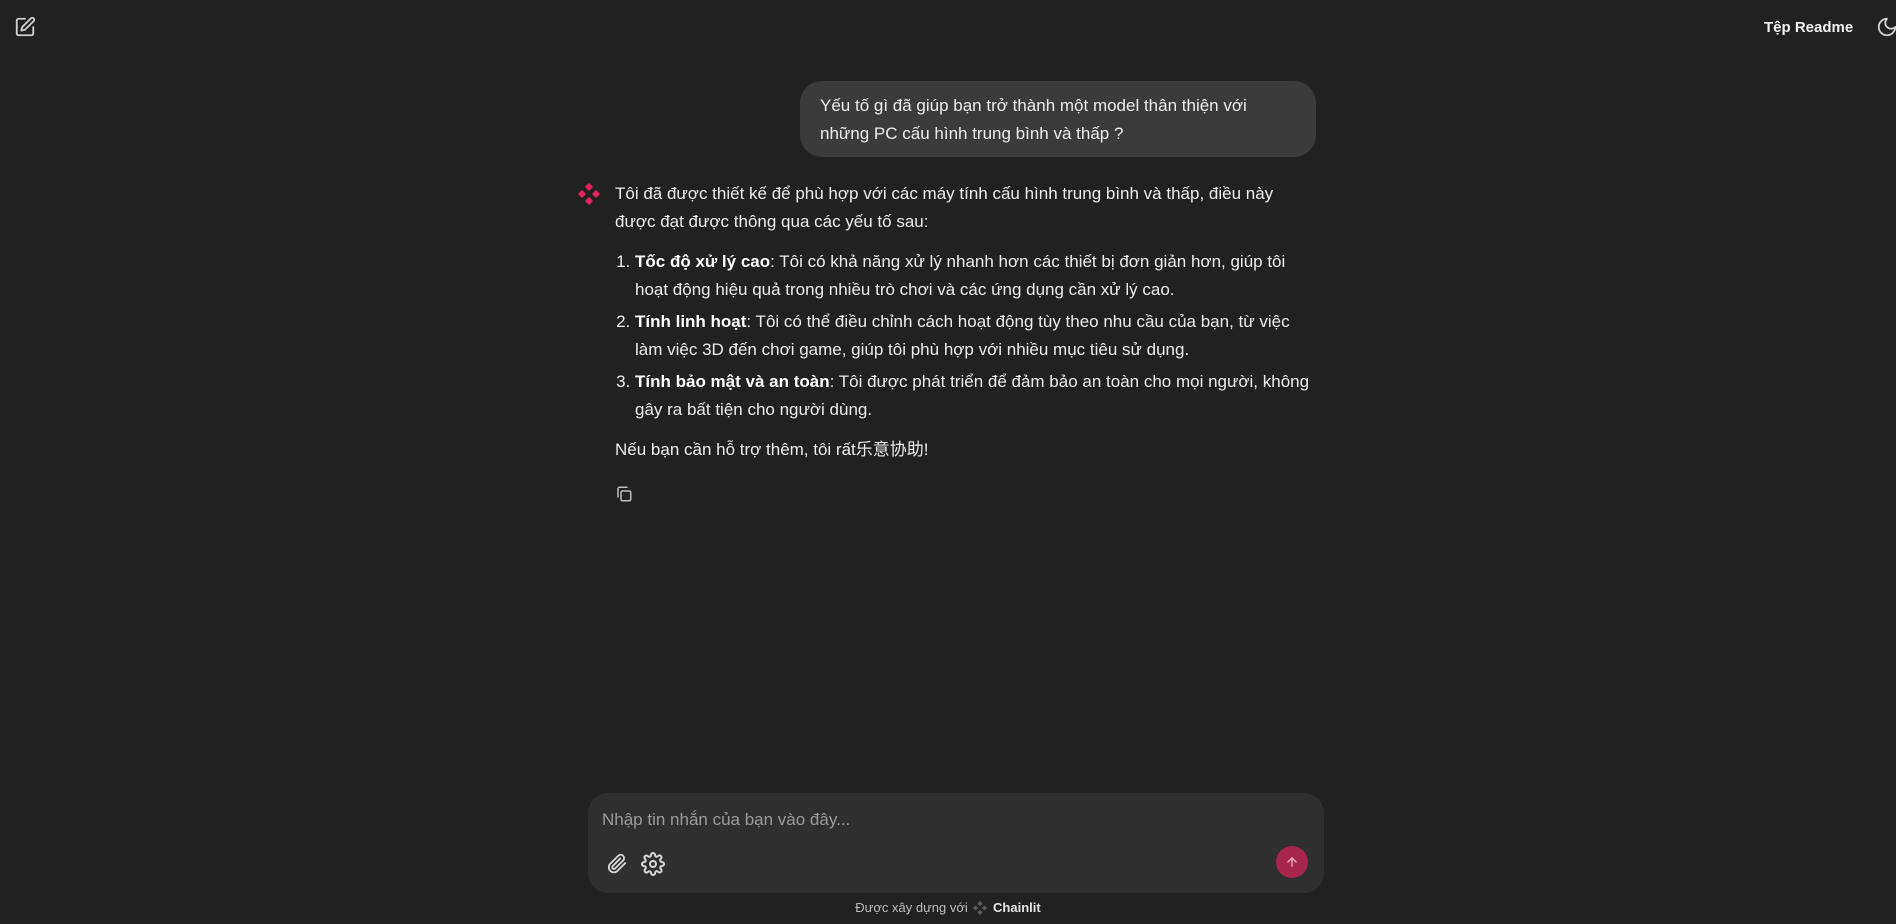  Describe the element at coordinates (948, 28) in the screenshot. I see `top-bar: Tệp Readme` at that location.